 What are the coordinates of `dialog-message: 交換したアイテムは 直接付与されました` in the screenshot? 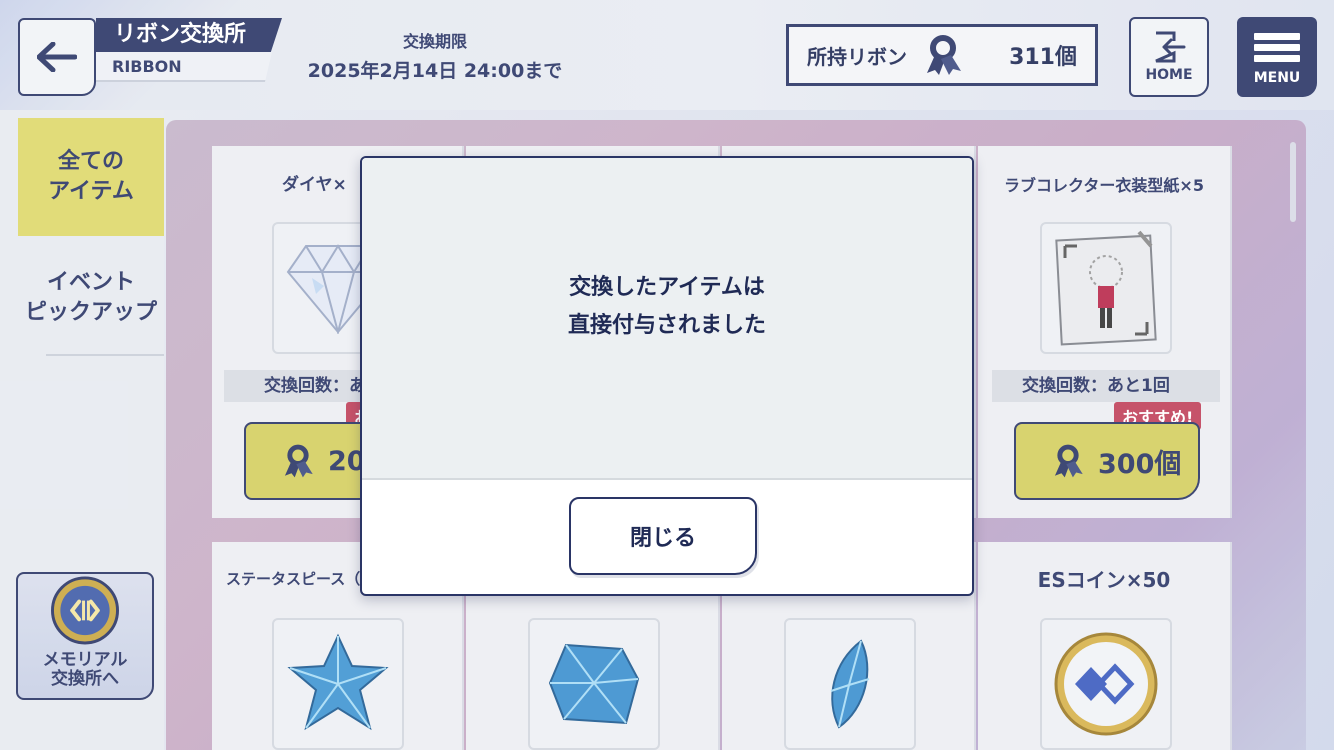 It's located at (667, 307).